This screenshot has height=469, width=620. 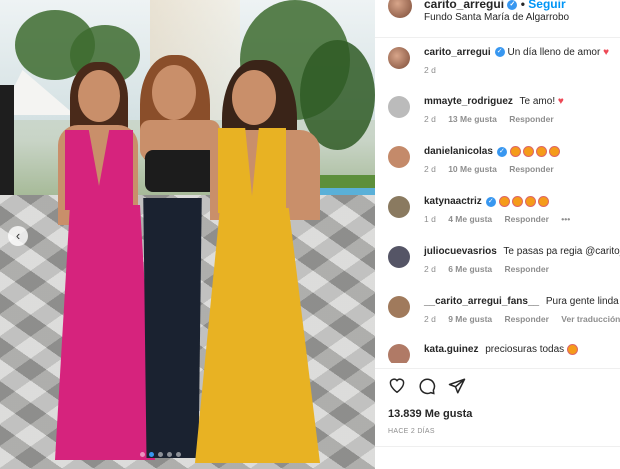 I want to click on comment-username: __carito_arregui_fans__, so click(x=481, y=301).